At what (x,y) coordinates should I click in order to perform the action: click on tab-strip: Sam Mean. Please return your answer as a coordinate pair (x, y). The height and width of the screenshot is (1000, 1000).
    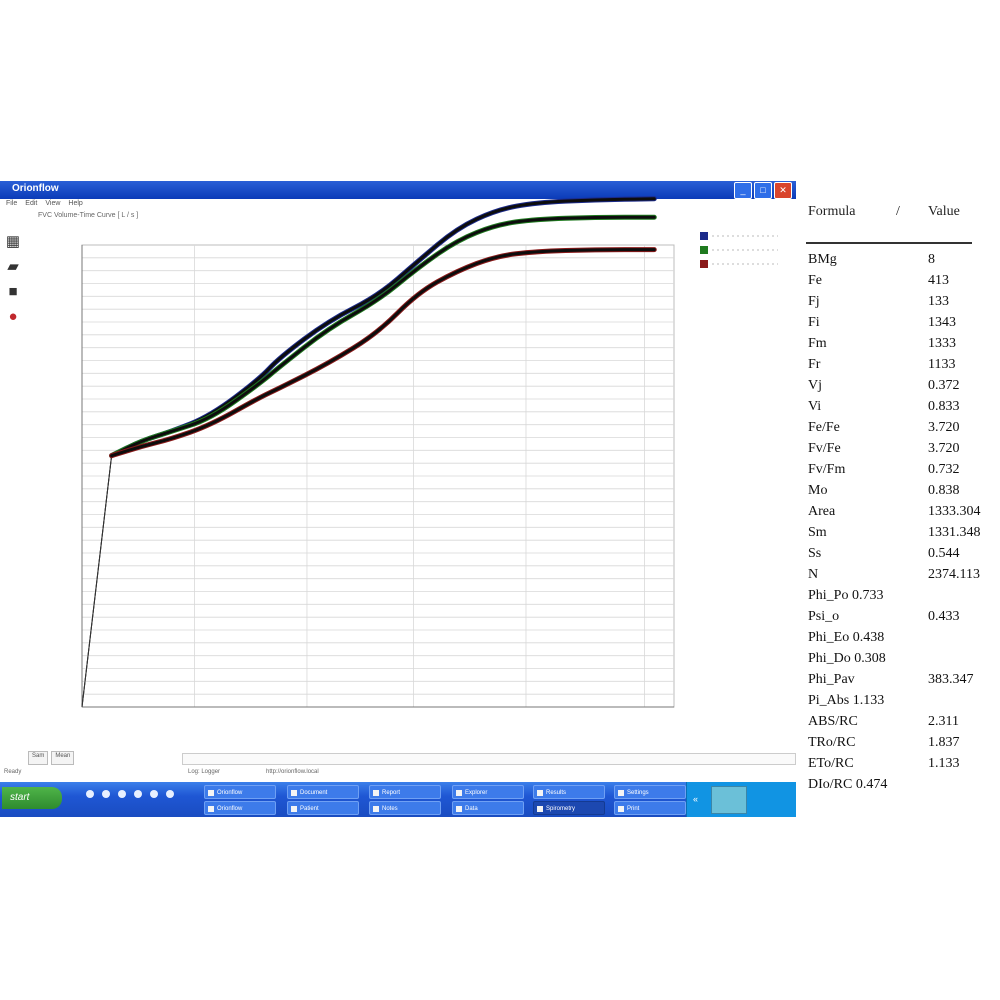
    Looking at the image, I should click on (103, 758).